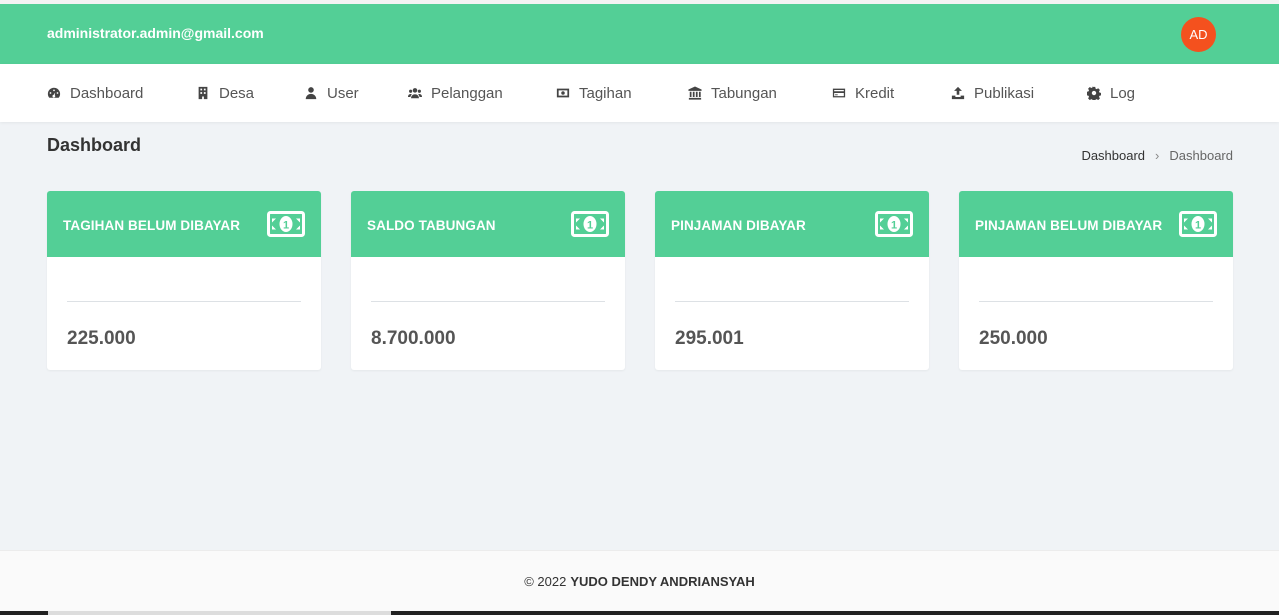 Image resolution: width=1279 pixels, height=615 pixels. I want to click on nav-item-tabungan: Tabungan, so click(732, 93).